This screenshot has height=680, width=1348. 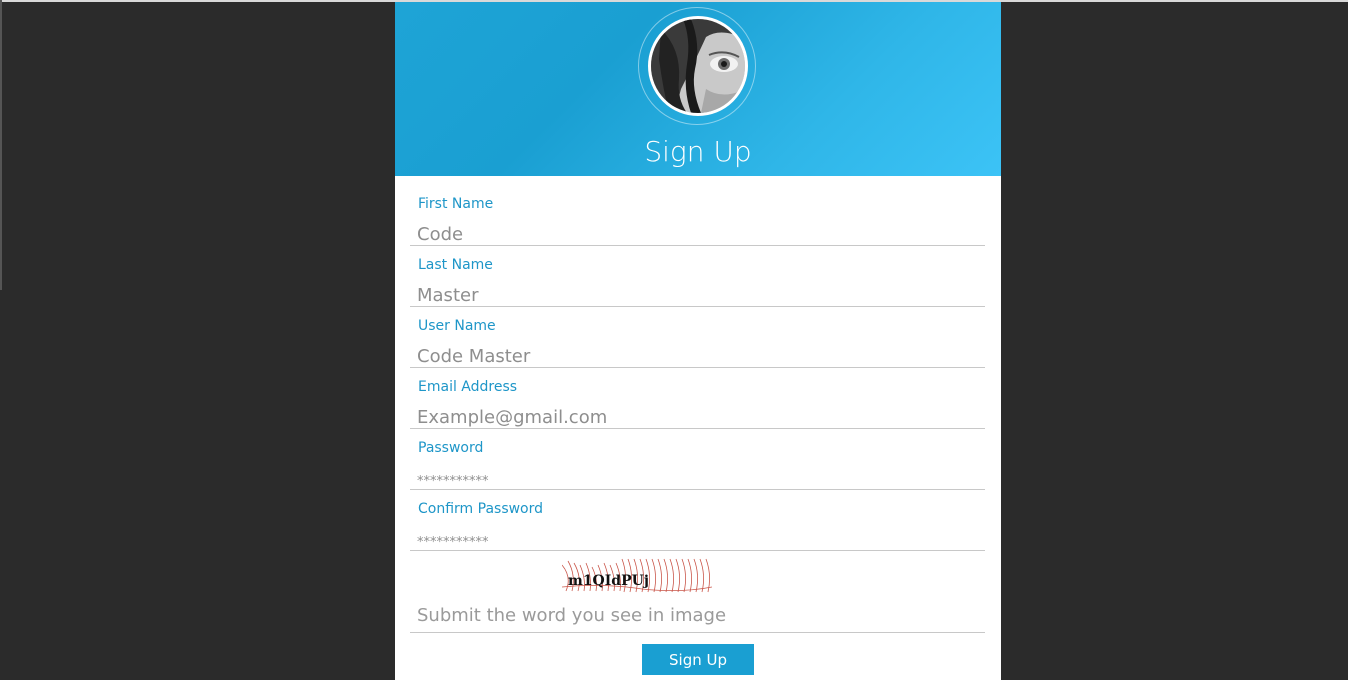 I want to click on sign-up-button: Sign Up, so click(x=698, y=659).